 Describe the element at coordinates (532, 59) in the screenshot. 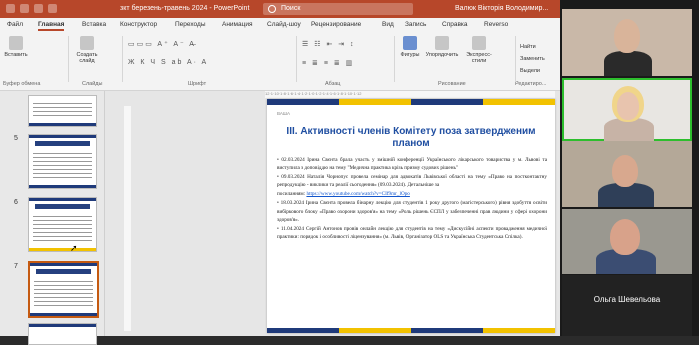

I see `replace-button: Заменить` at that location.